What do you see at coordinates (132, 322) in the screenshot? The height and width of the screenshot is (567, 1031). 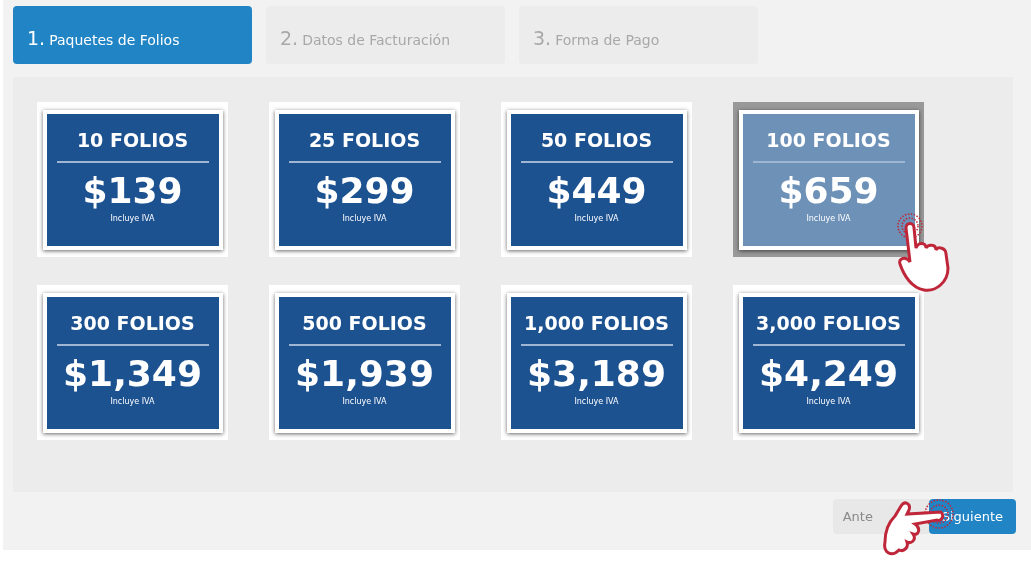 I see `package-title: 300 FOLIOS` at bounding box center [132, 322].